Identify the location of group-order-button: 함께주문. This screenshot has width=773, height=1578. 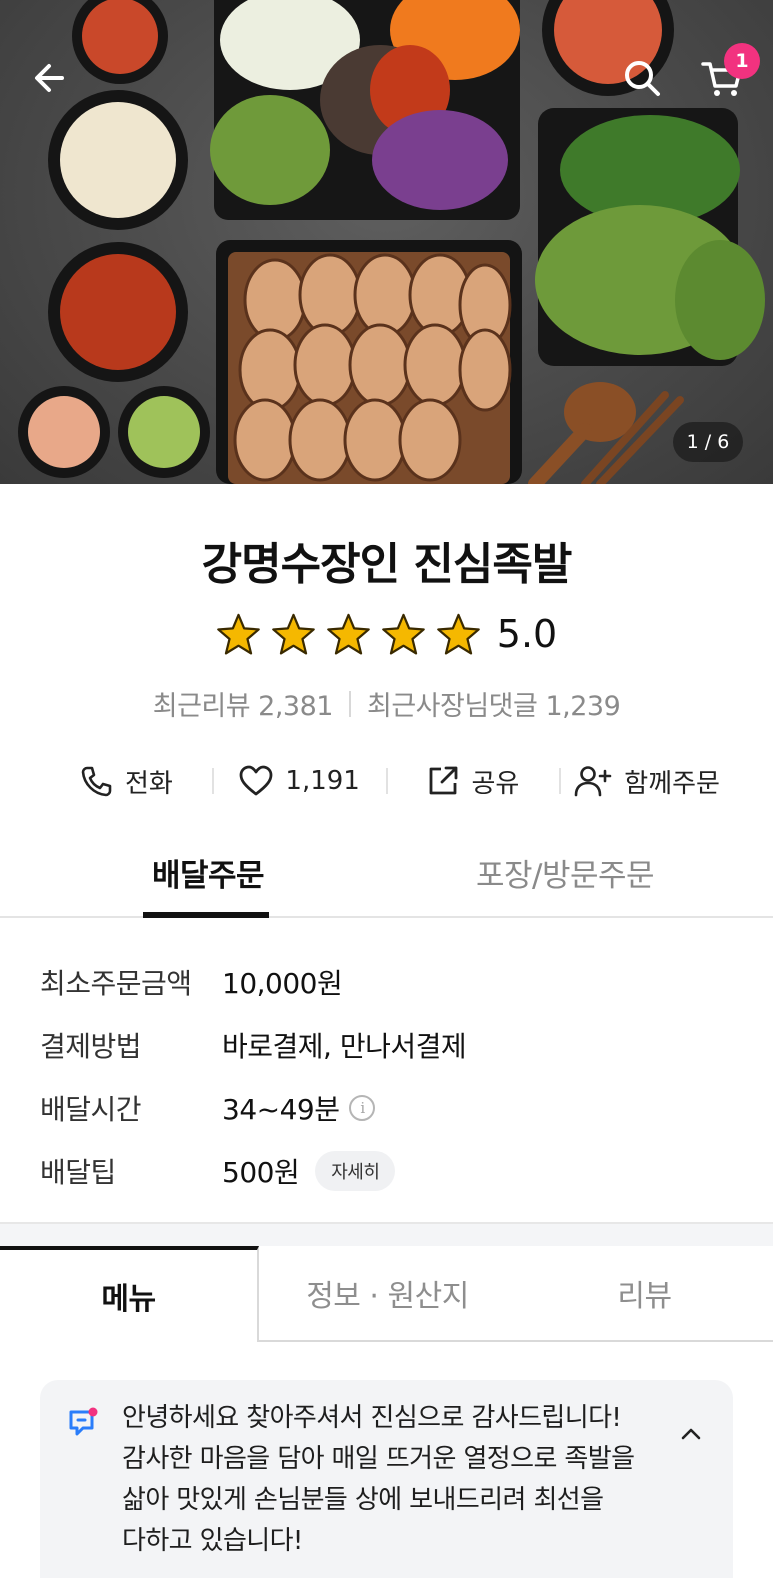
(647, 781).